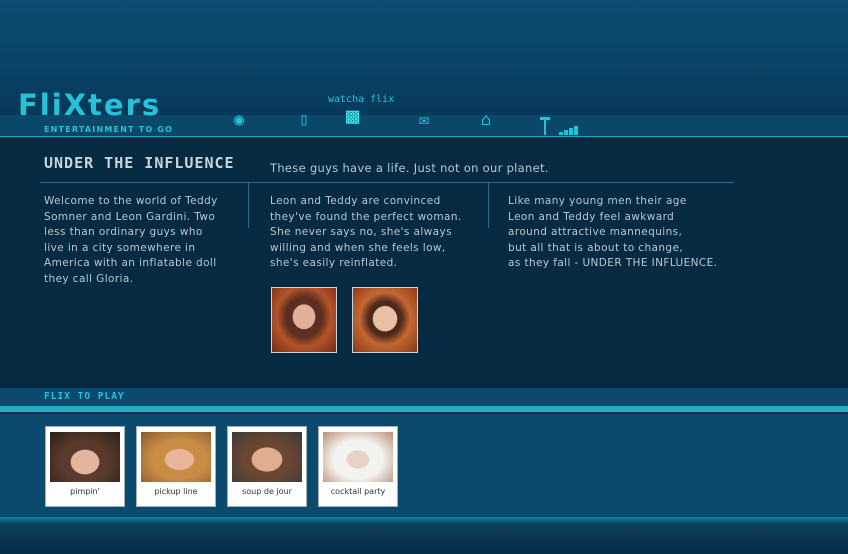 The image size is (848, 554). Describe the element at coordinates (486, 120) in the screenshot. I see `home-icon: ⌂` at that location.